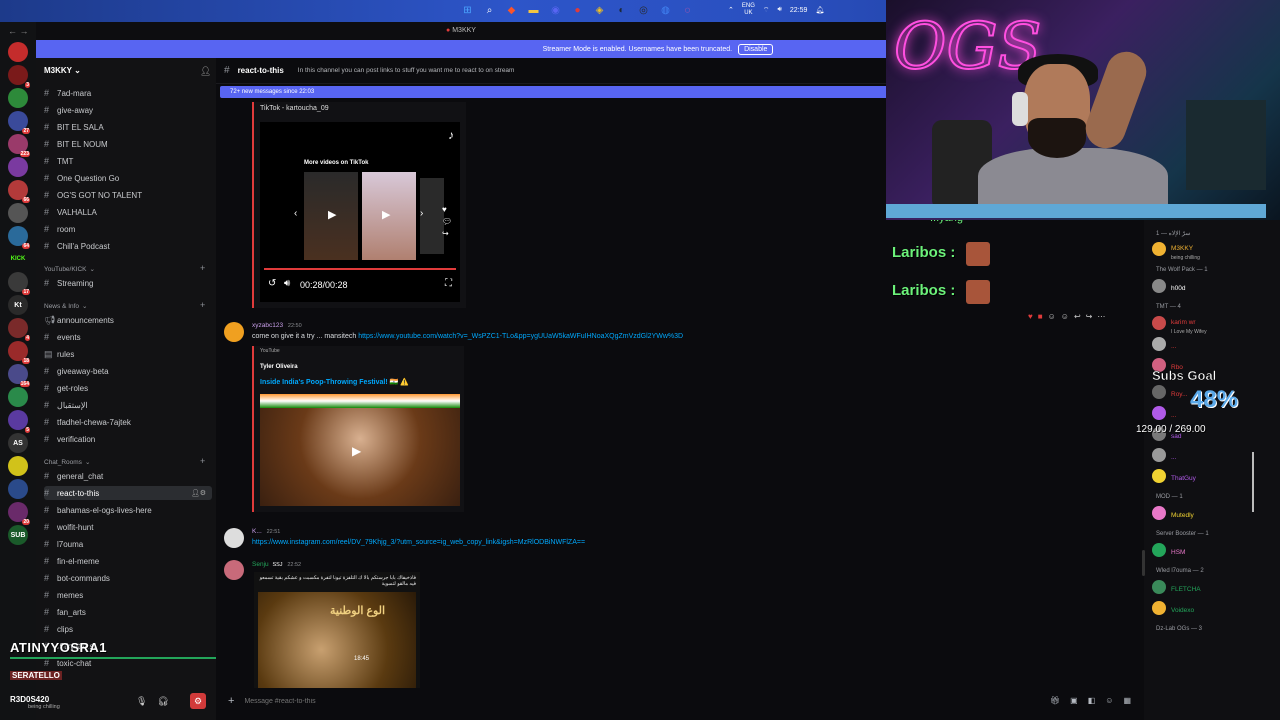 Image resolution: width=1280 pixels, height=720 pixels. Describe the element at coordinates (267, 325) in the screenshot. I see `username-1: xyzabc123` at that location.